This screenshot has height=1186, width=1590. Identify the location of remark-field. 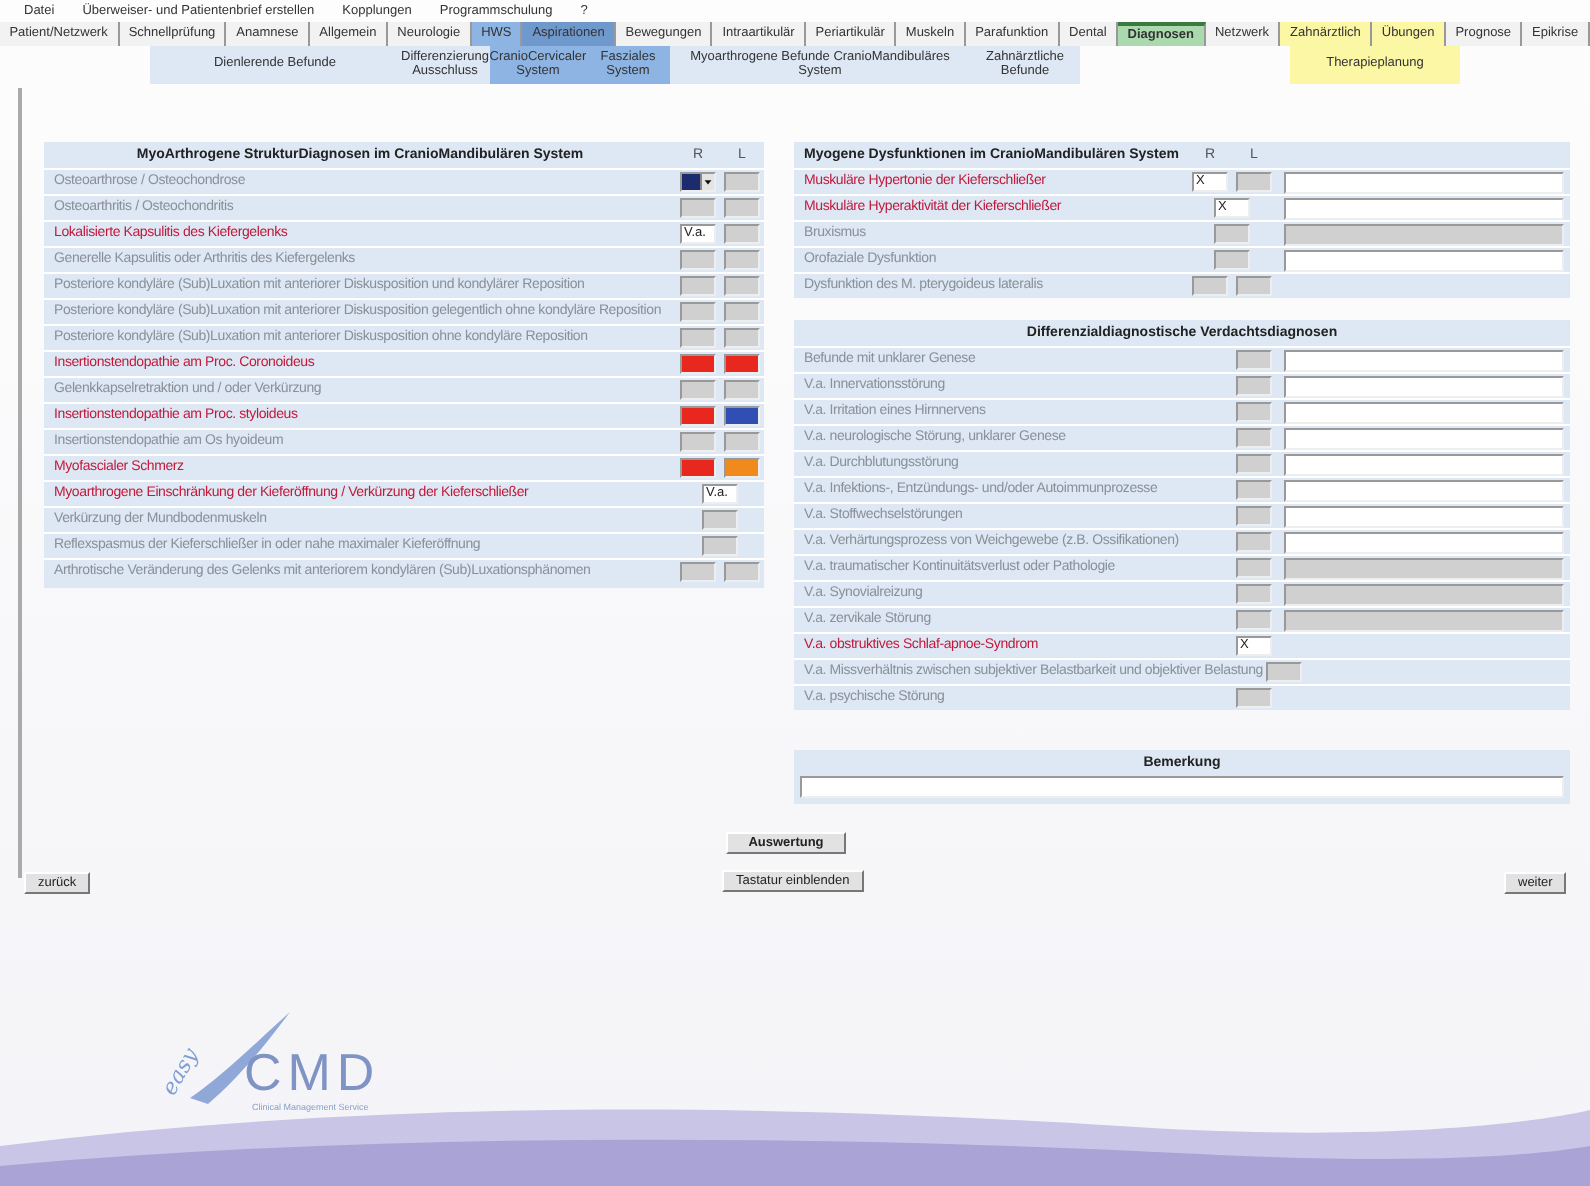
(1182, 787).